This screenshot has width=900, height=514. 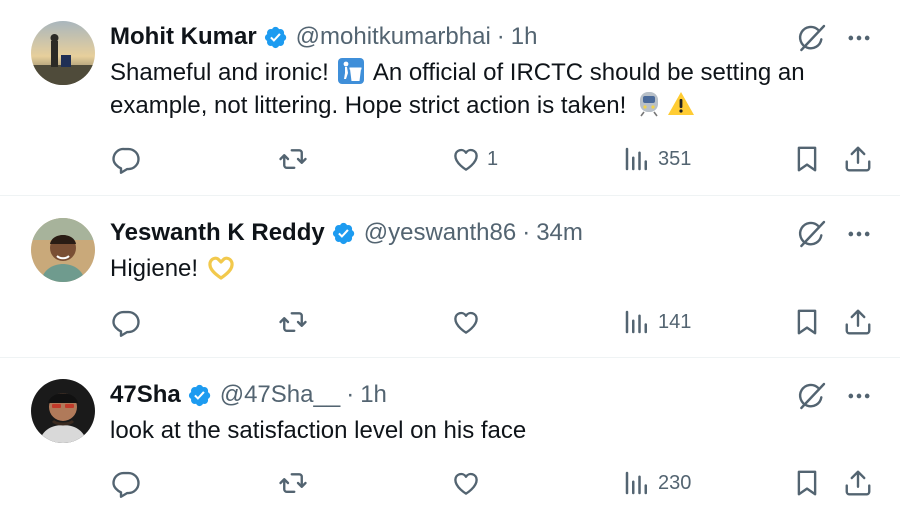 What do you see at coordinates (675, 158) in the screenshot?
I see `view-count: 351` at bounding box center [675, 158].